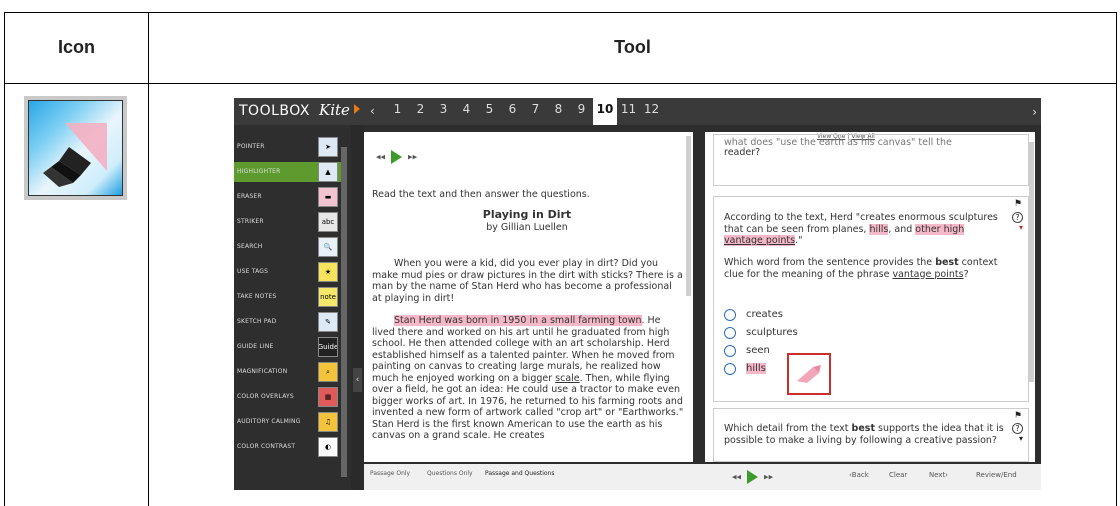 The height and width of the screenshot is (506, 1120). I want to click on tool-label: SEARCH, so click(250, 246).